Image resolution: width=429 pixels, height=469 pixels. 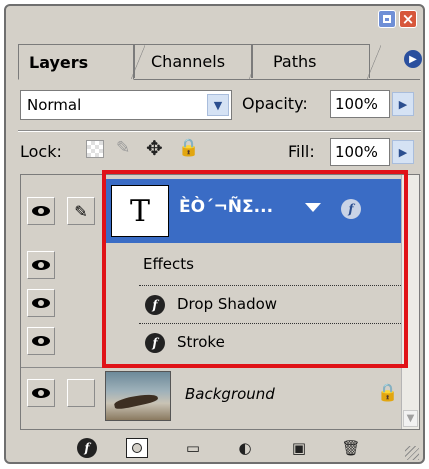 I want to click on lock-transparency-icon, so click(x=95, y=149).